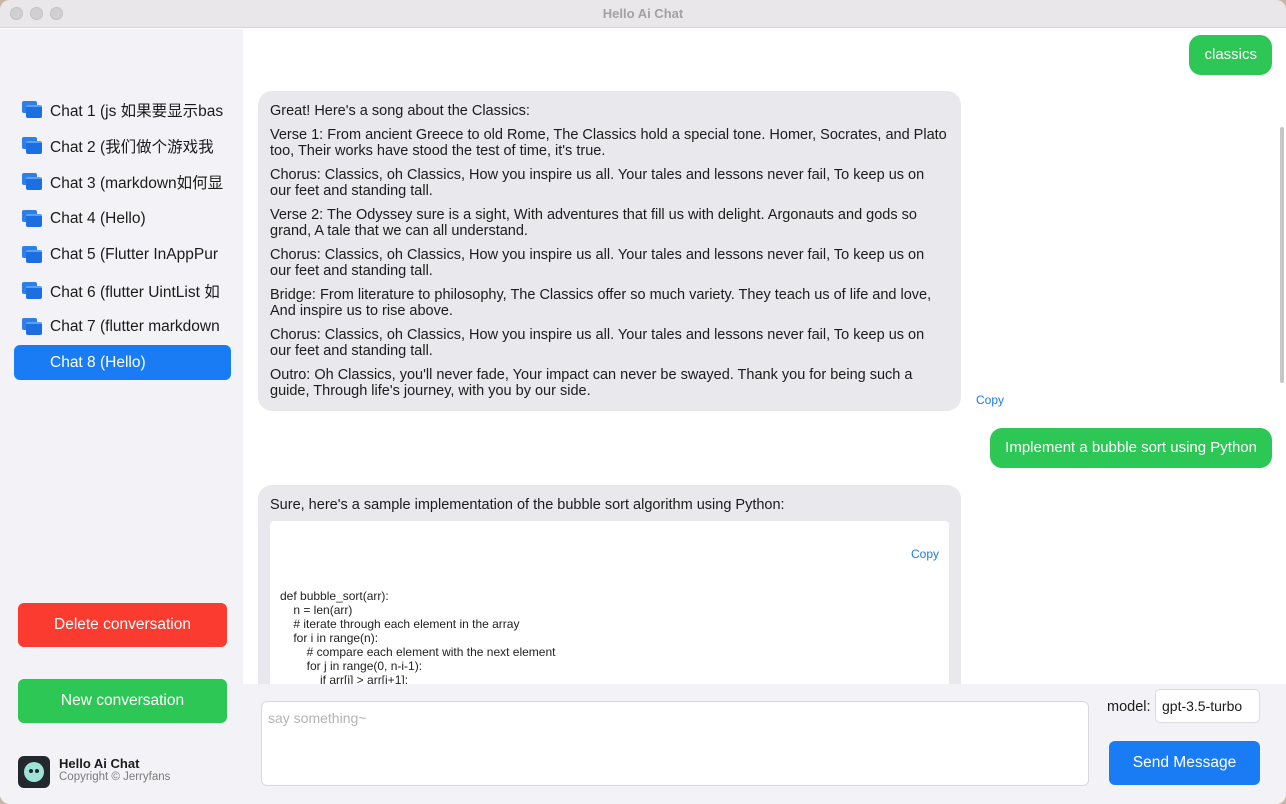 This screenshot has width=1286, height=804. I want to click on user-message: Implement a bubble sort using Python, so click(1131, 448).